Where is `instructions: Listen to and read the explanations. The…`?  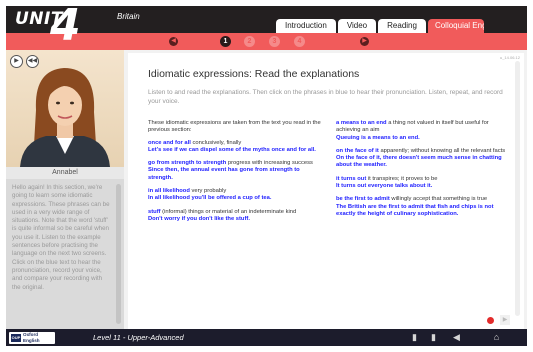 instructions: Listen to and read the explanations. The… is located at coordinates (325, 97).